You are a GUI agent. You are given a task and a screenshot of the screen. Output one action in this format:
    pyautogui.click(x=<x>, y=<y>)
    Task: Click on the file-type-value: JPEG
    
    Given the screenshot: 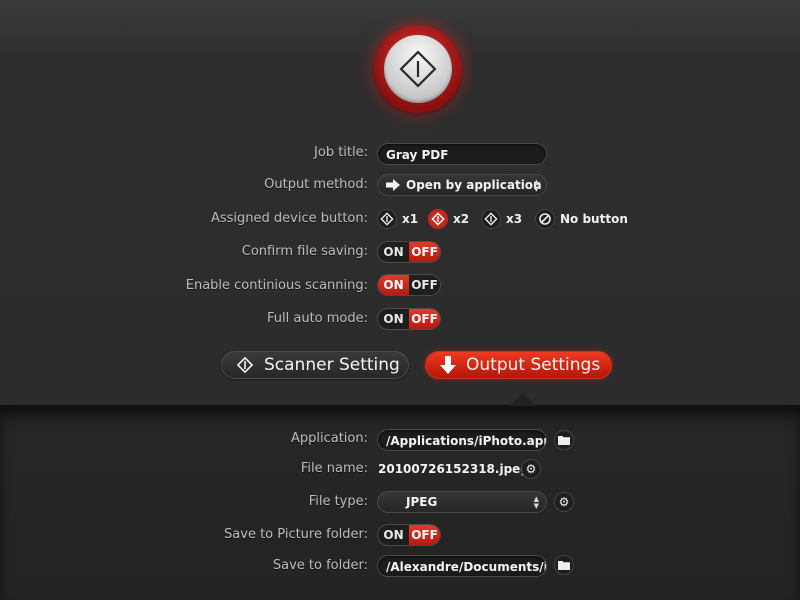 What is the action you would take?
    pyautogui.click(x=422, y=502)
    